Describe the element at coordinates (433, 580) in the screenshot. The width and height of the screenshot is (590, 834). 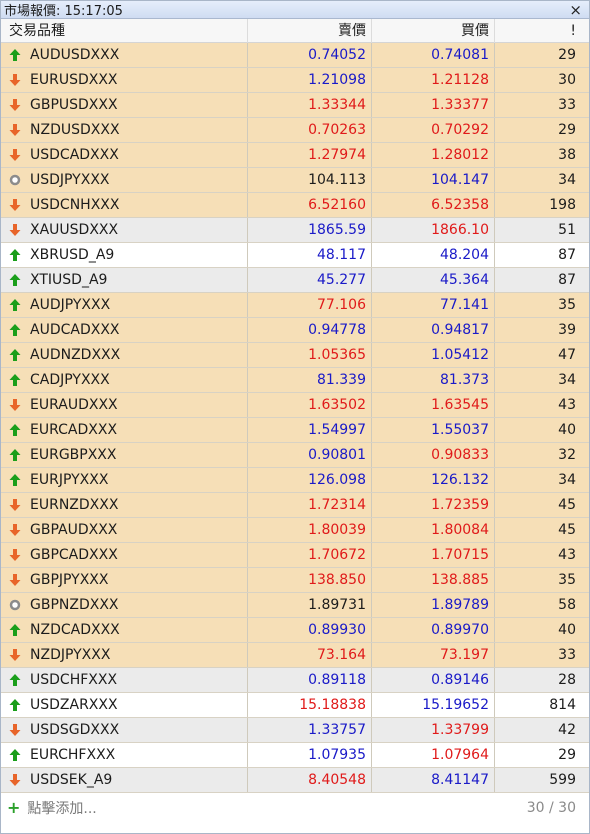
I see `ask-price: 138.885` at that location.